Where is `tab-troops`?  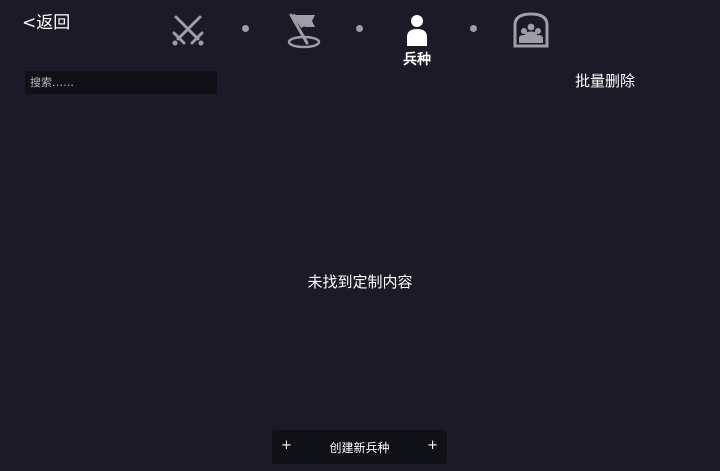
tab-troops is located at coordinates (417, 30).